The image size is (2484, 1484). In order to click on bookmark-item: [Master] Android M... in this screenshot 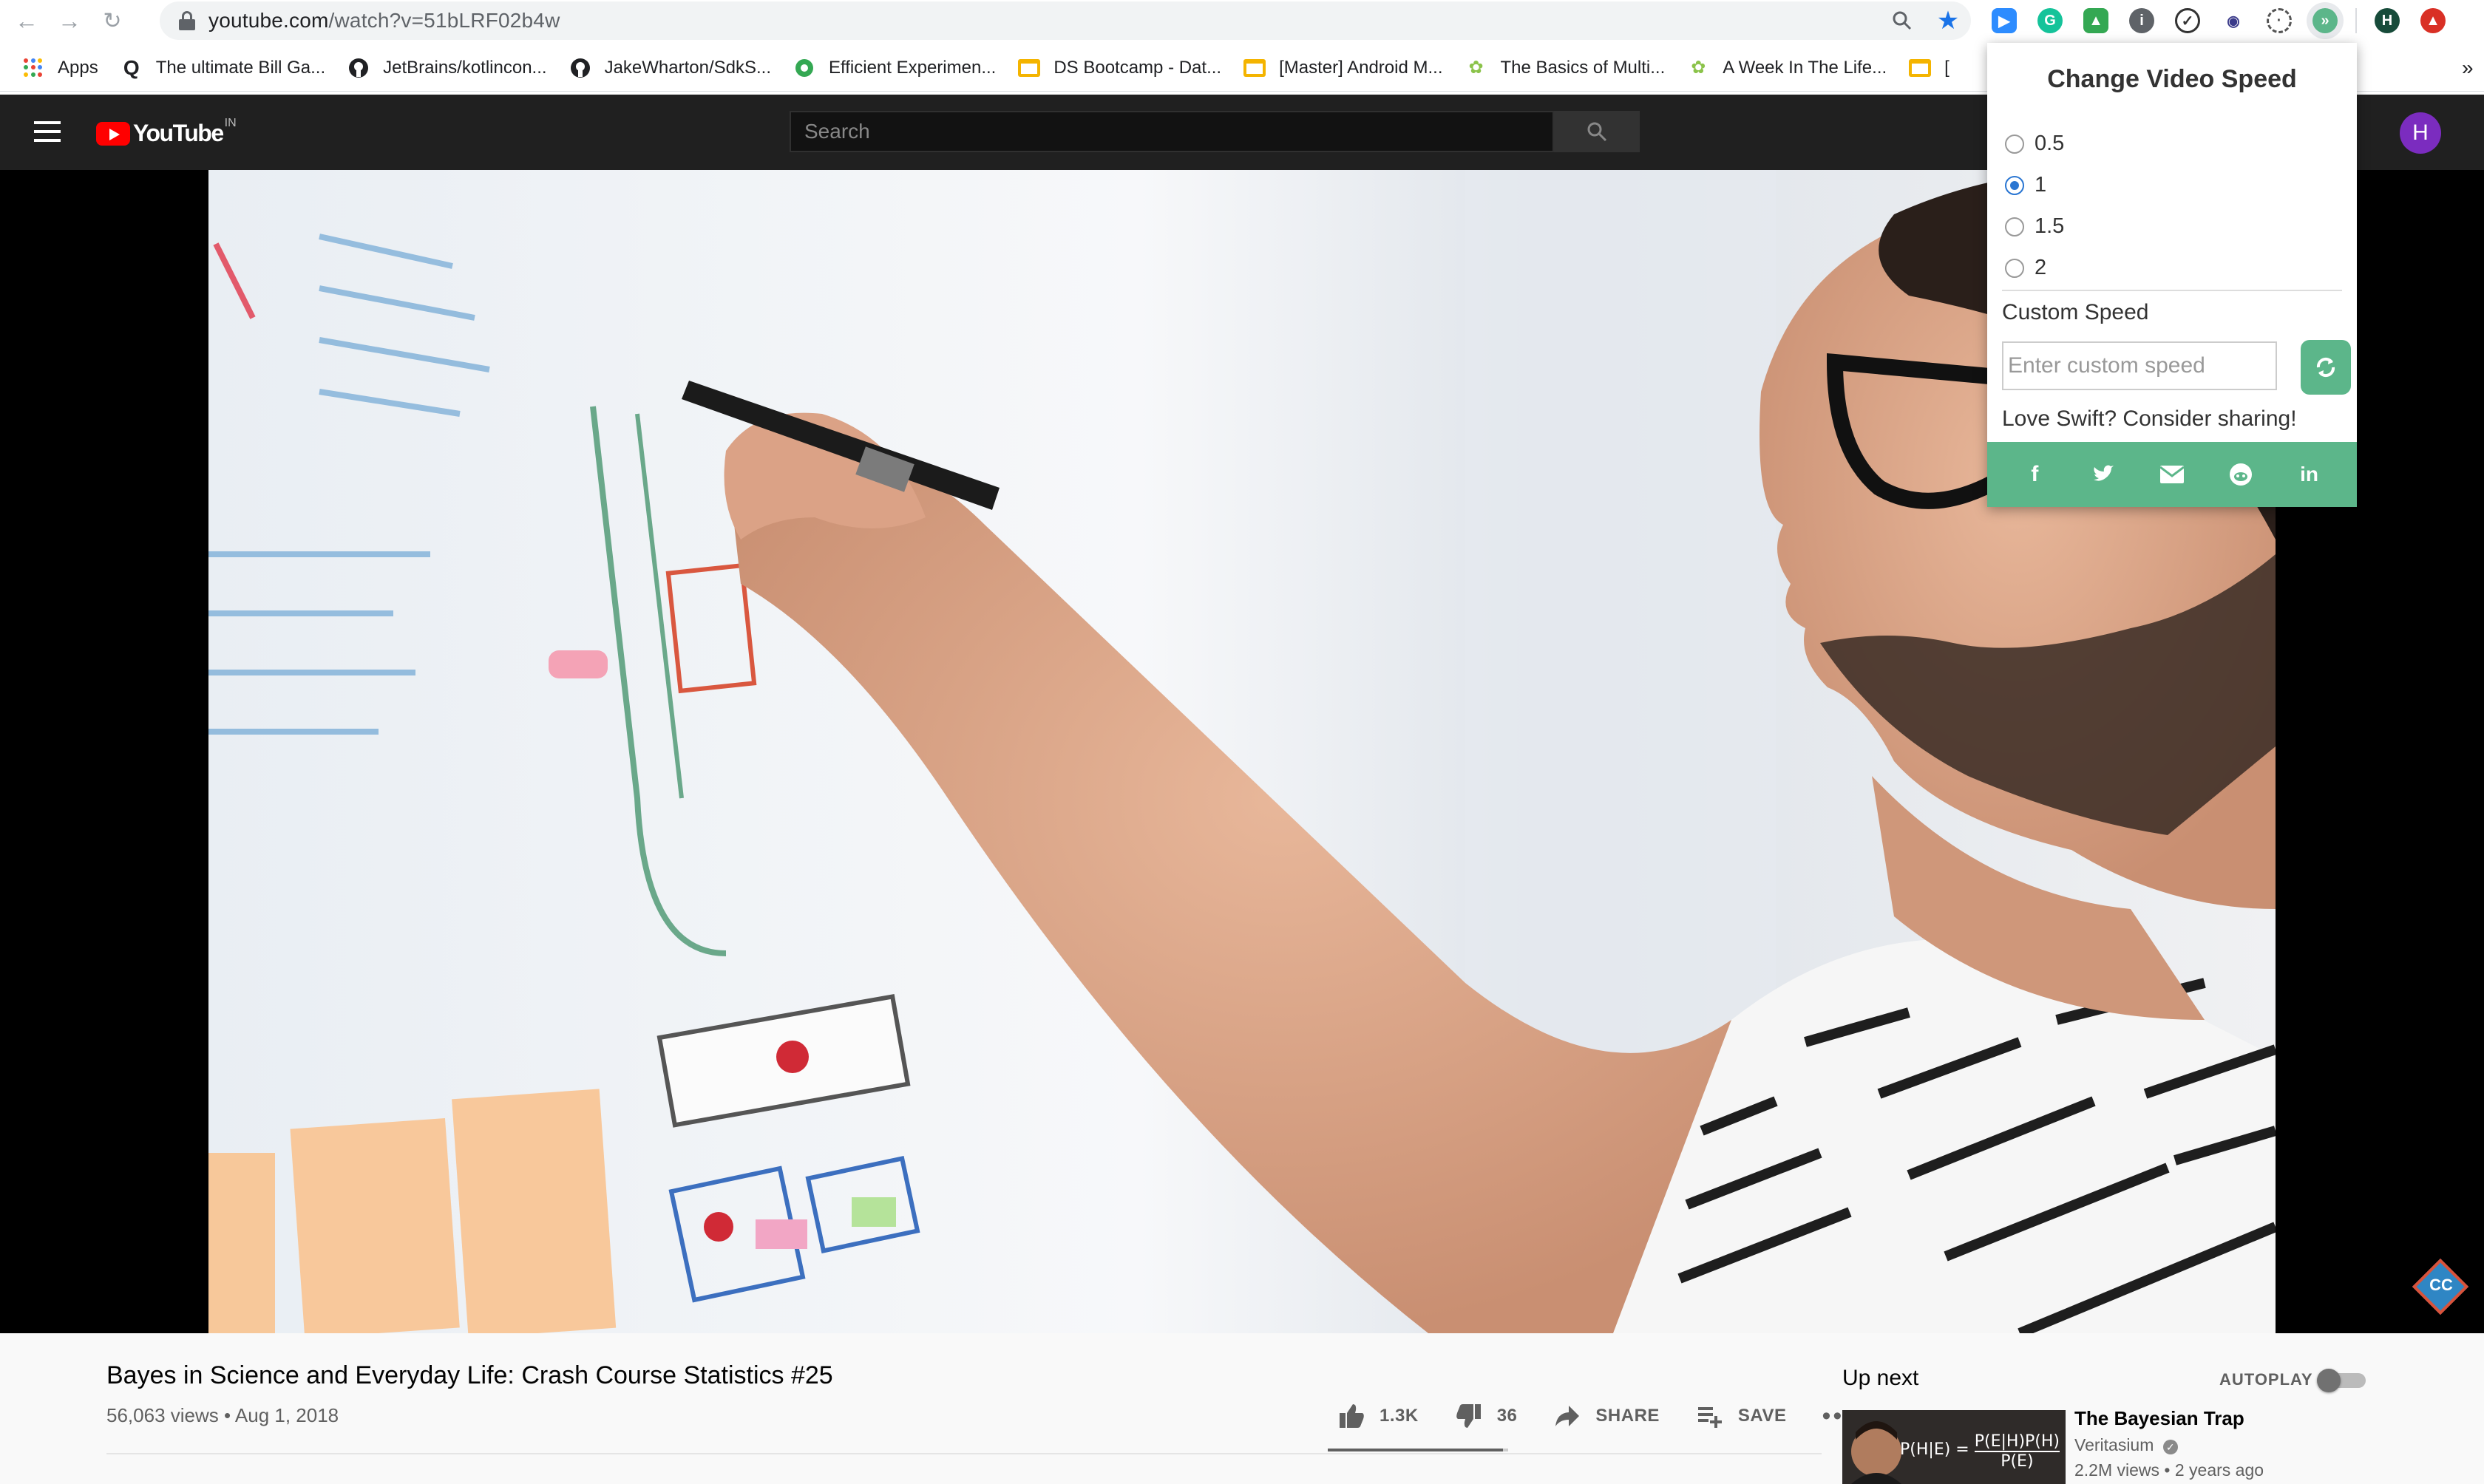, I will do `click(1343, 68)`.